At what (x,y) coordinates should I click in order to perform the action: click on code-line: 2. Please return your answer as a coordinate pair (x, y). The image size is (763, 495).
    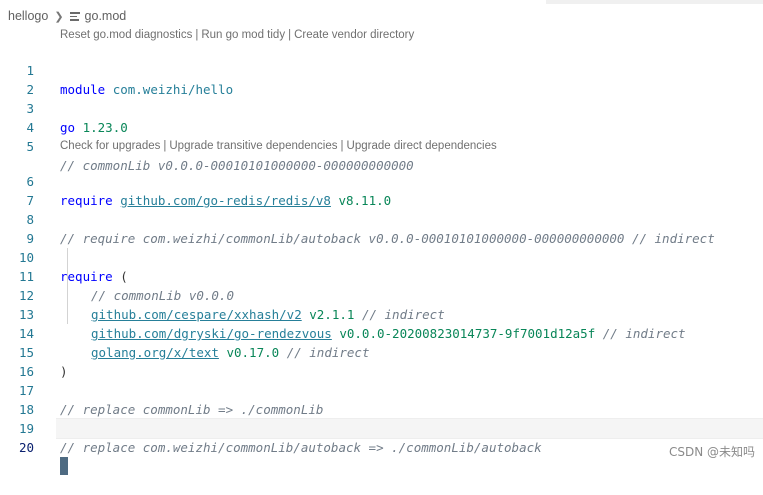
    Looking at the image, I should click on (381, 79).